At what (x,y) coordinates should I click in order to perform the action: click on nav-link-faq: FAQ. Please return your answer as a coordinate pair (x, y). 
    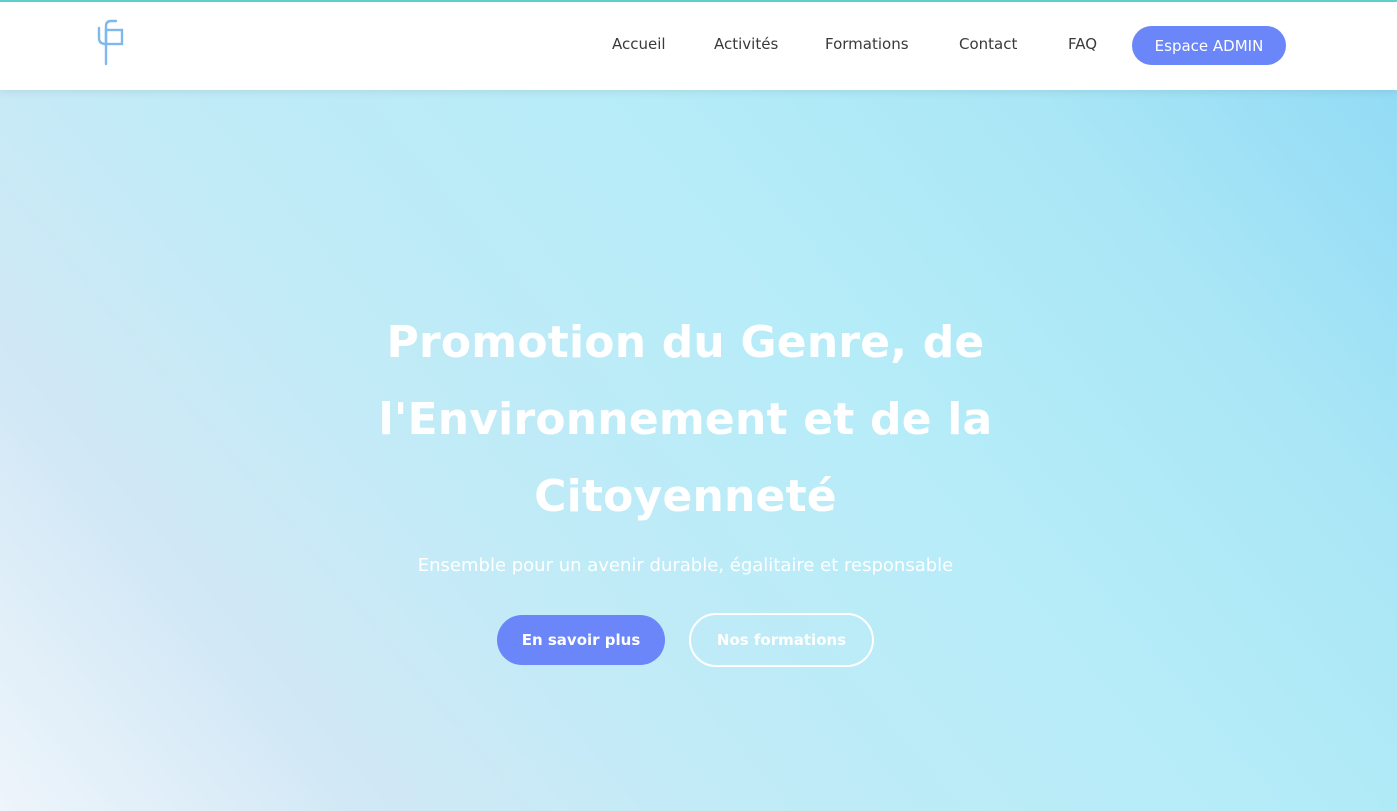
    Looking at the image, I should click on (1082, 44).